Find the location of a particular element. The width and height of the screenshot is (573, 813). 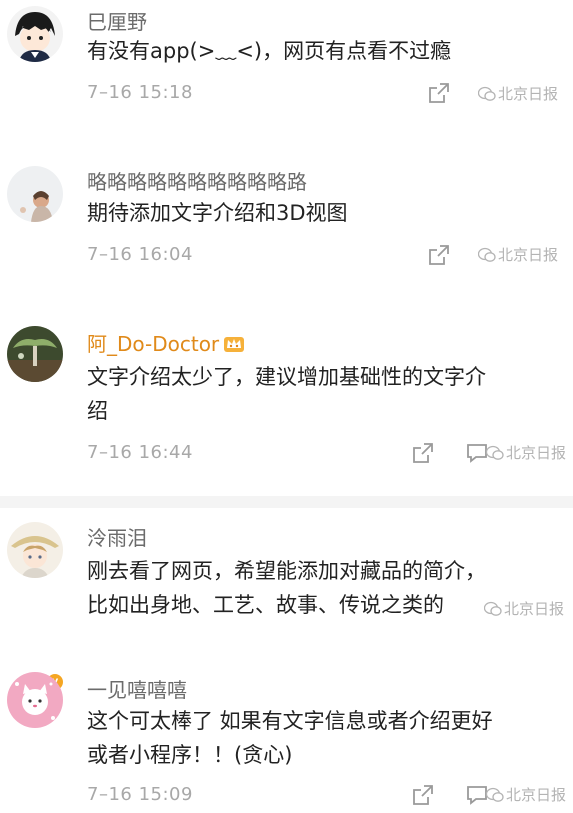

comment-text: 文字介绍太少了，建议增加基础性的文字介 绍 is located at coordinates (322, 394).